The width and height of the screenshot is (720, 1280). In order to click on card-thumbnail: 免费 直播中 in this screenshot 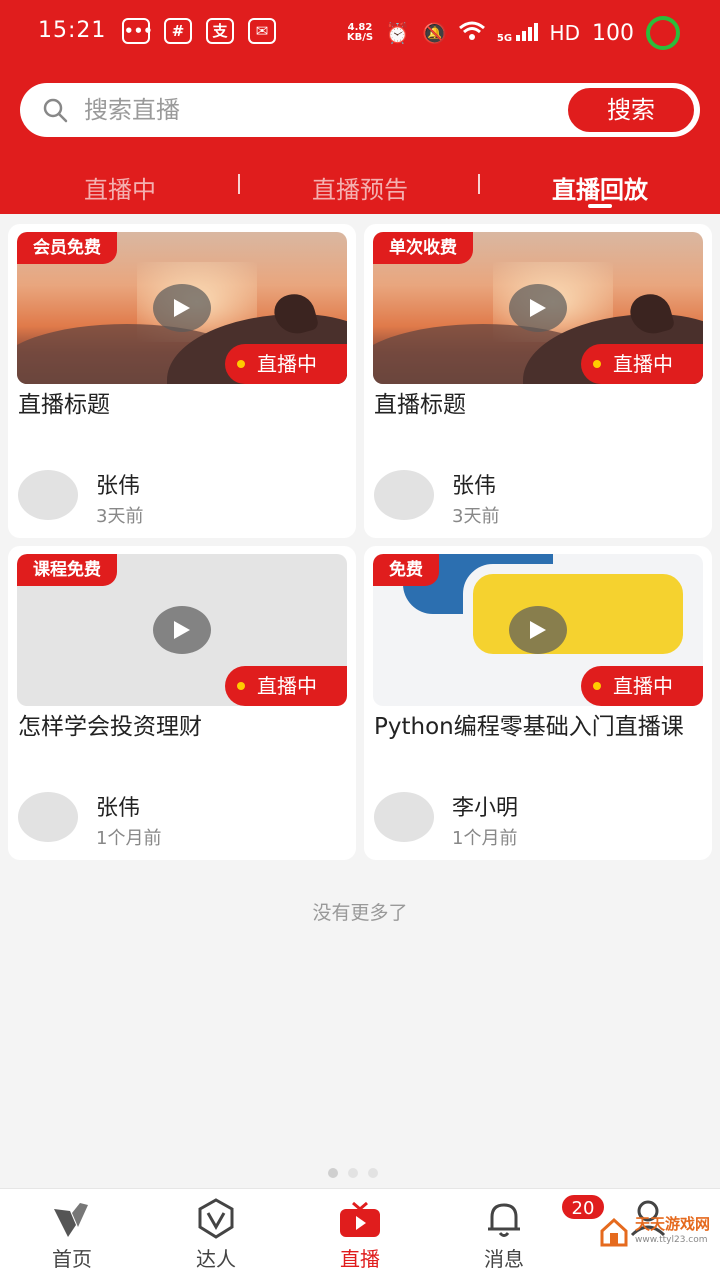, I will do `click(538, 630)`.